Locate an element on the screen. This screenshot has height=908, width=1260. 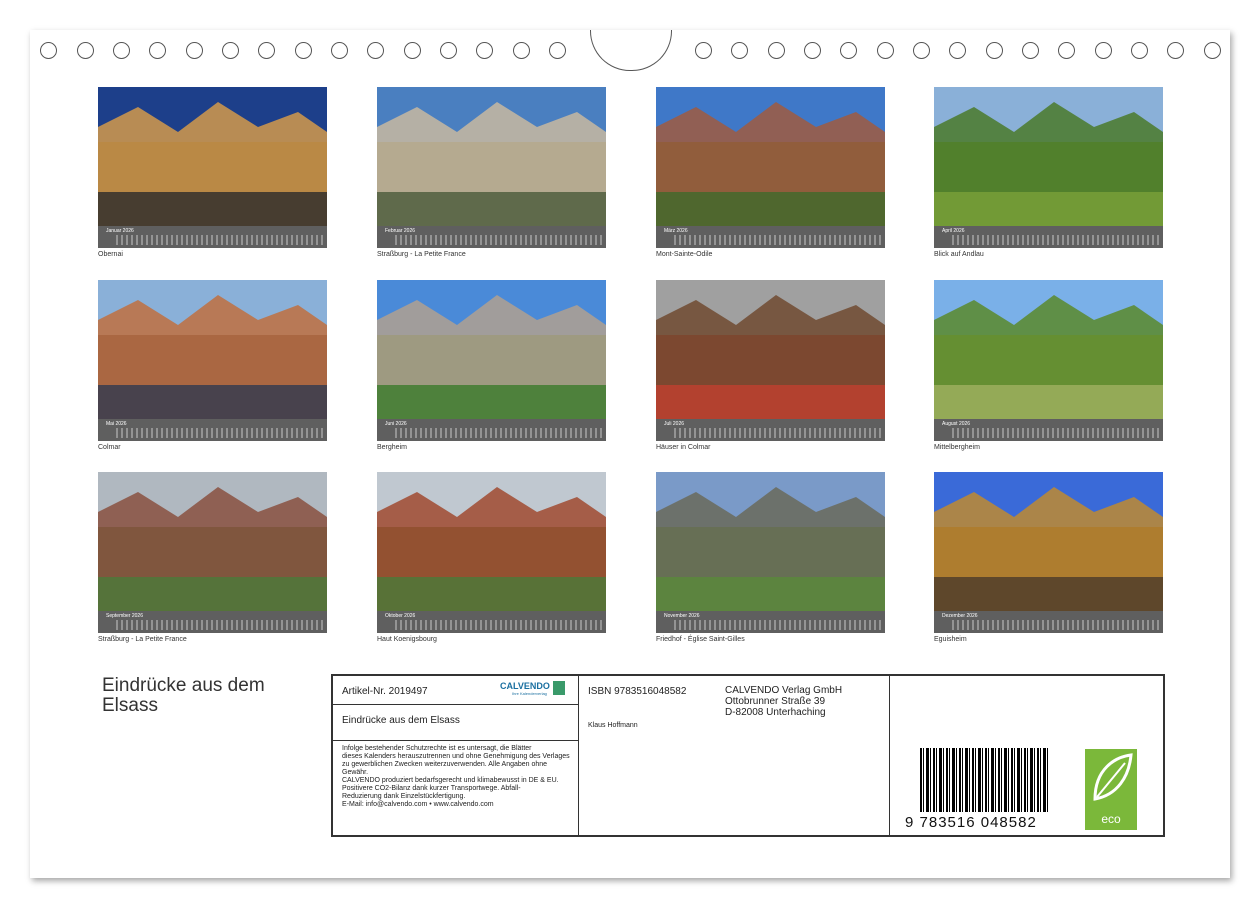
photo-caption: Friedhof - Église Saint-Gilles is located at coordinates (700, 639).